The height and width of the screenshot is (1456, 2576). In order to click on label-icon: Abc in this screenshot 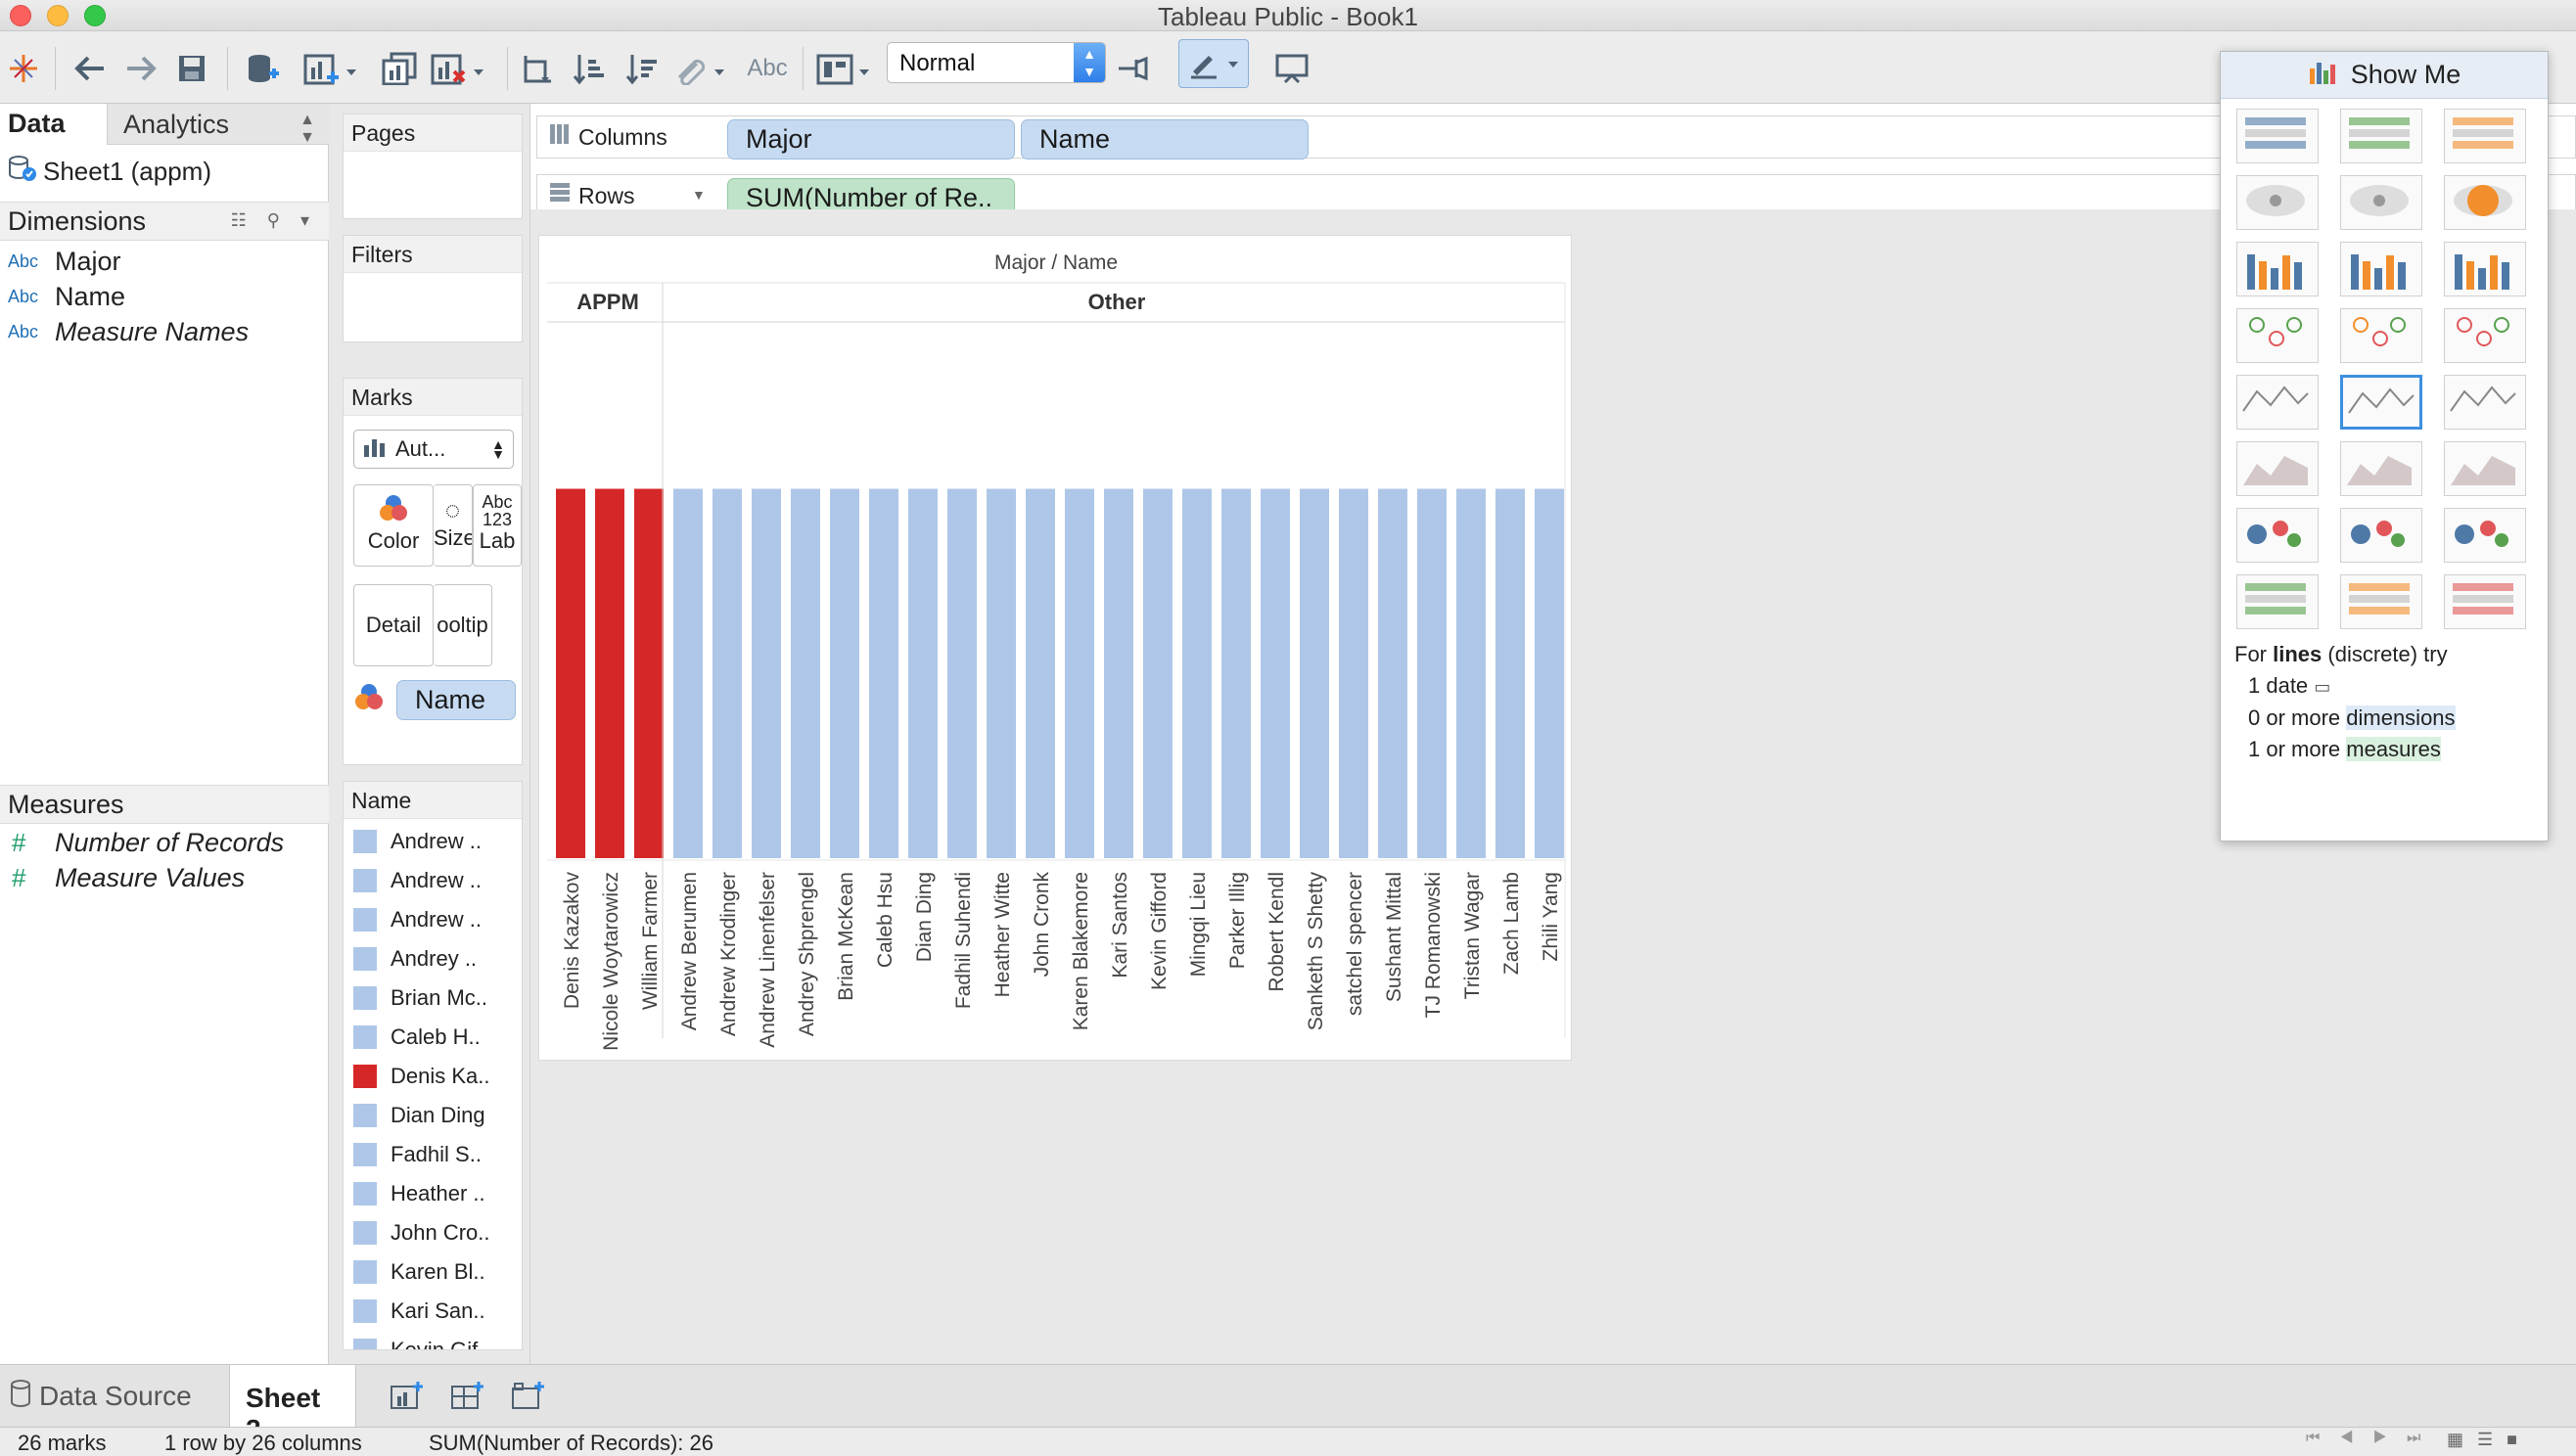, I will do `click(768, 68)`.